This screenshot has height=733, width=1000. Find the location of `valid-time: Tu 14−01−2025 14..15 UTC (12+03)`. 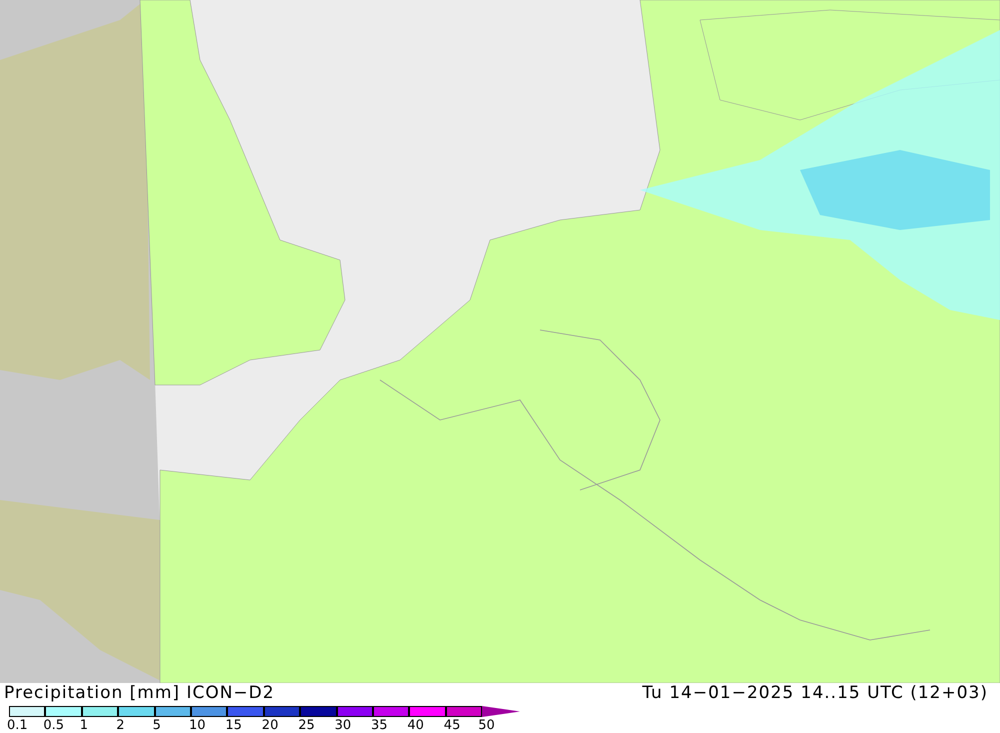

valid-time: Tu 14−01−2025 14..15 UTC (12+03) is located at coordinates (815, 693).